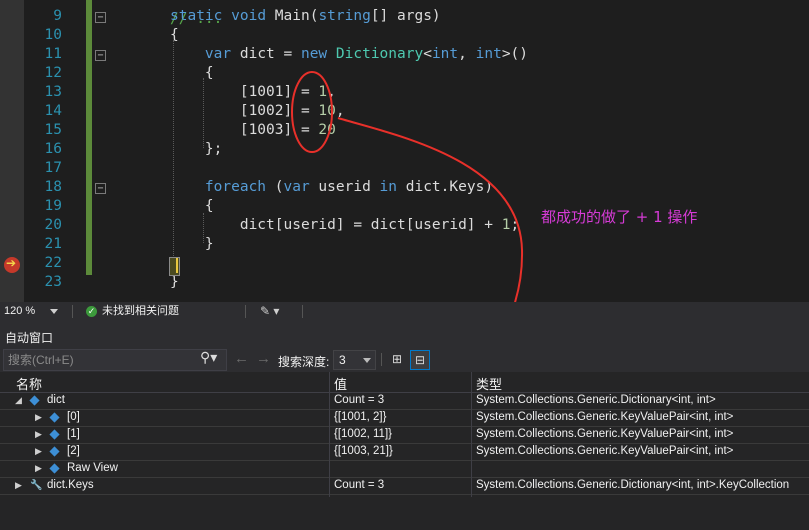  I want to click on zoom-dropdown-icon, so click(54, 311).